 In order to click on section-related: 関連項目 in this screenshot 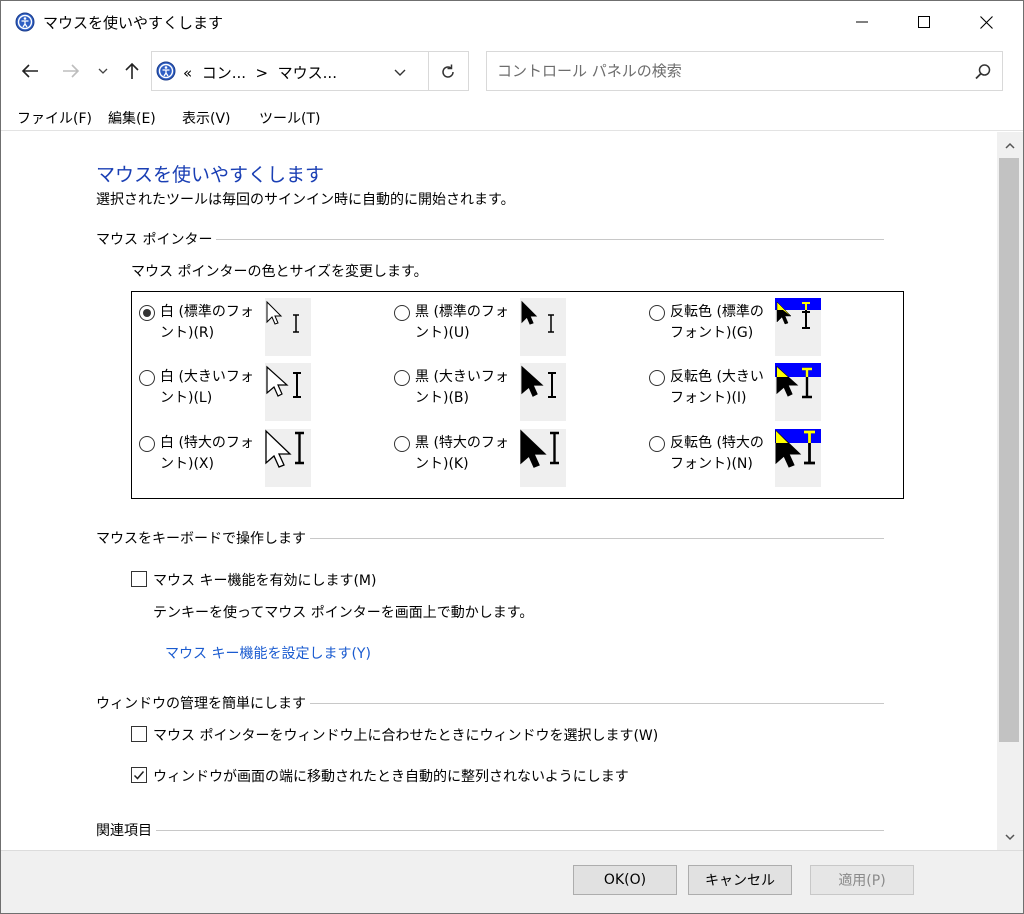, I will do `click(490, 830)`.